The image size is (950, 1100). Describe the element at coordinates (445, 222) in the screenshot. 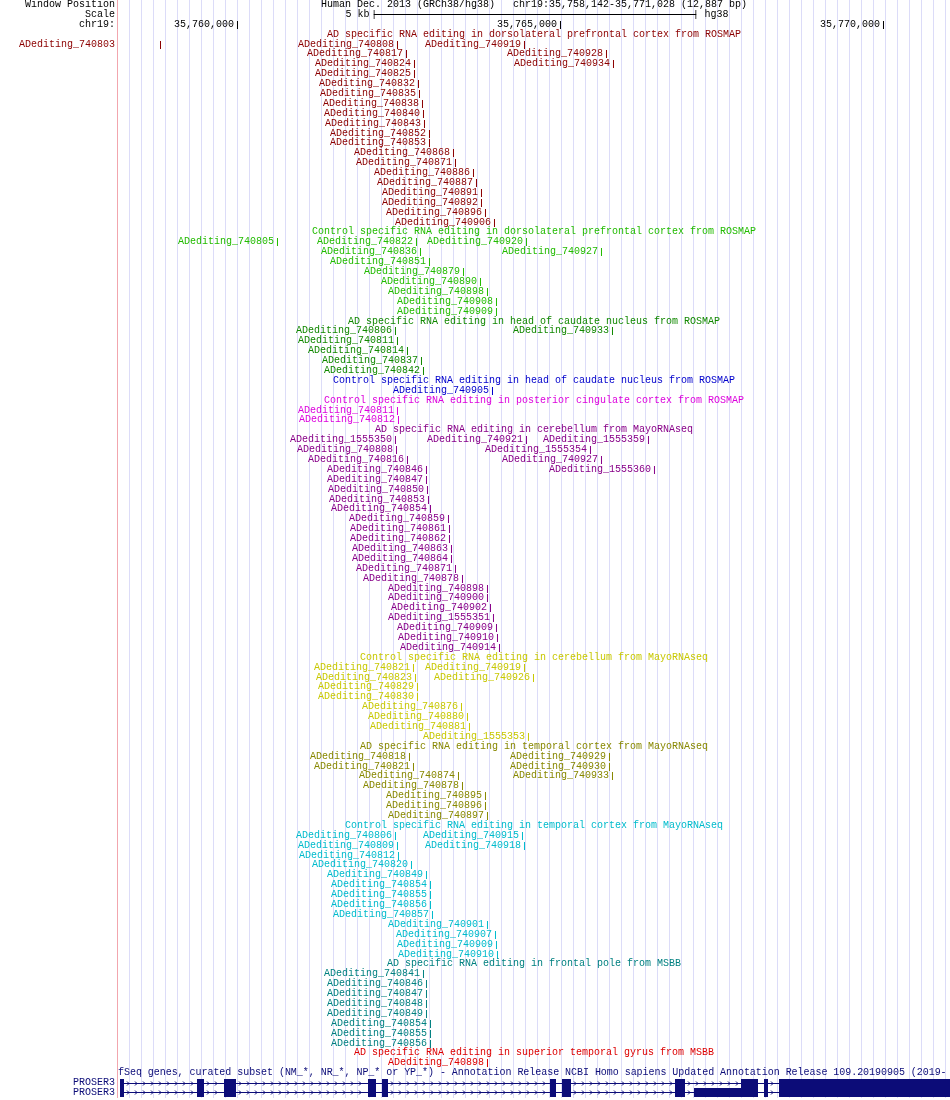

I see `editing-site: ADediting_740906` at that location.